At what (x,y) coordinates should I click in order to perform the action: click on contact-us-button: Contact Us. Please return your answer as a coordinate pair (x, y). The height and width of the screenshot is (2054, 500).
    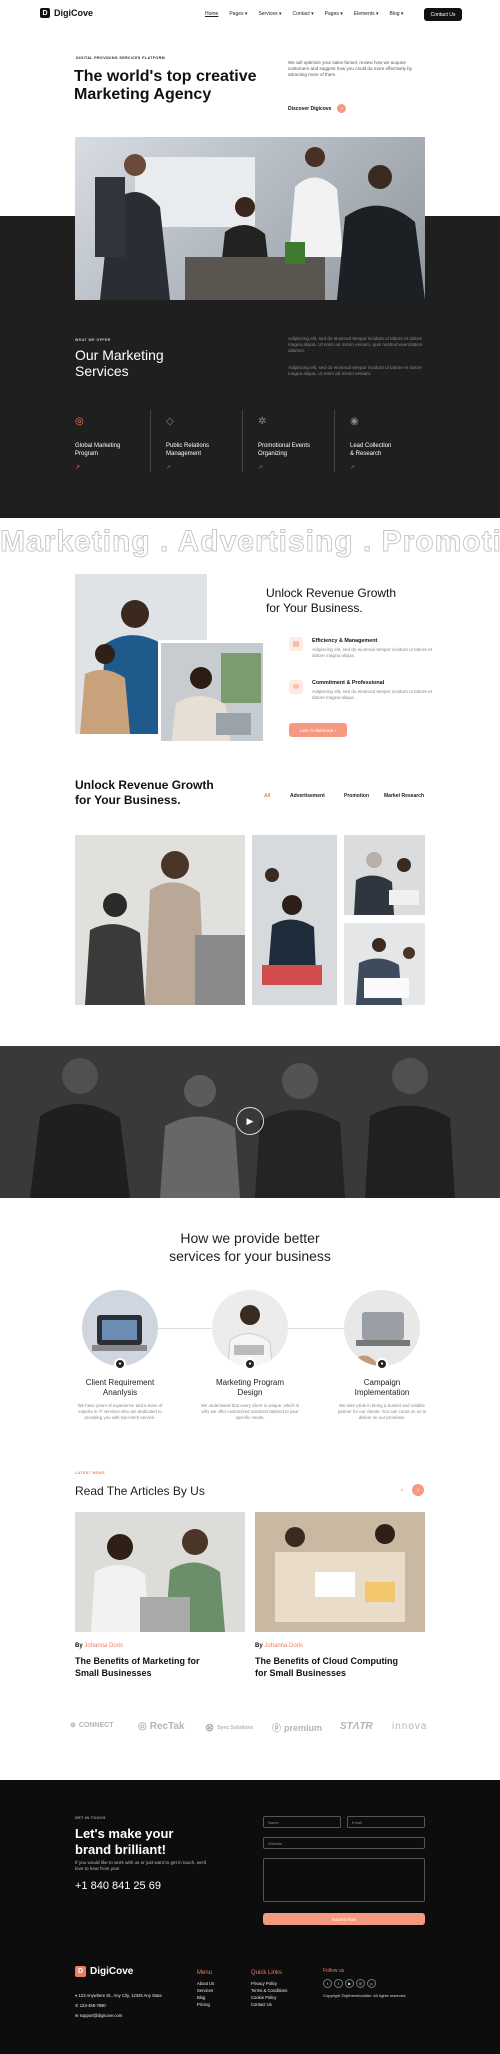
    Looking at the image, I should click on (443, 14).